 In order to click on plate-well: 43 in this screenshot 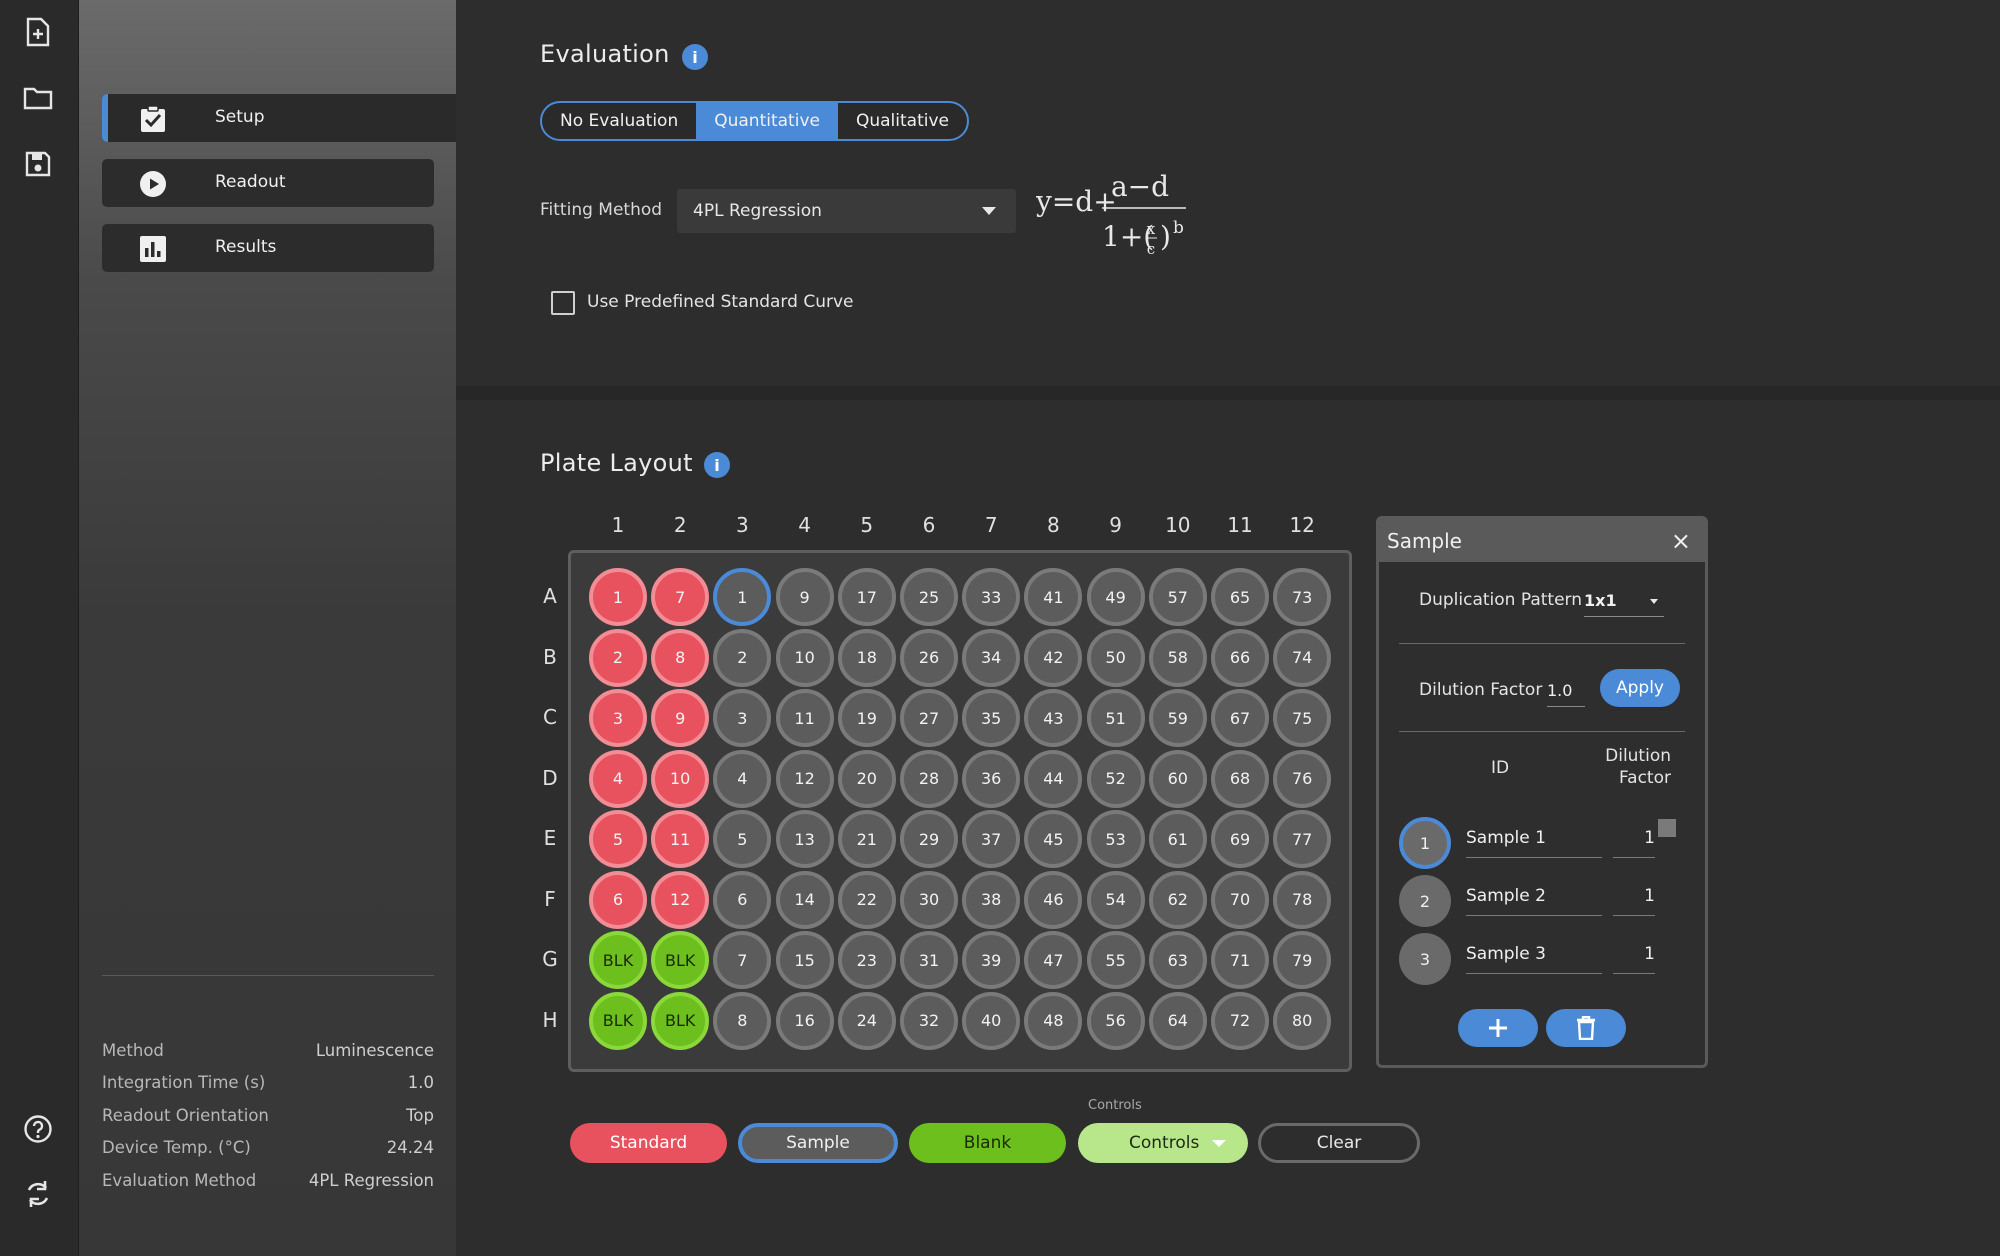, I will do `click(1053, 718)`.